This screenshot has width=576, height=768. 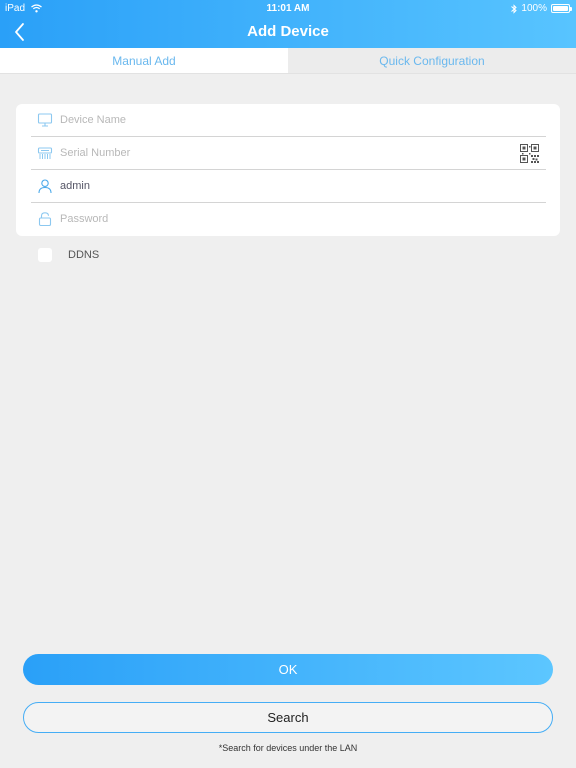 What do you see at coordinates (45, 153) in the screenshot?
I see `device-icon` at bounding box center [45, 153].